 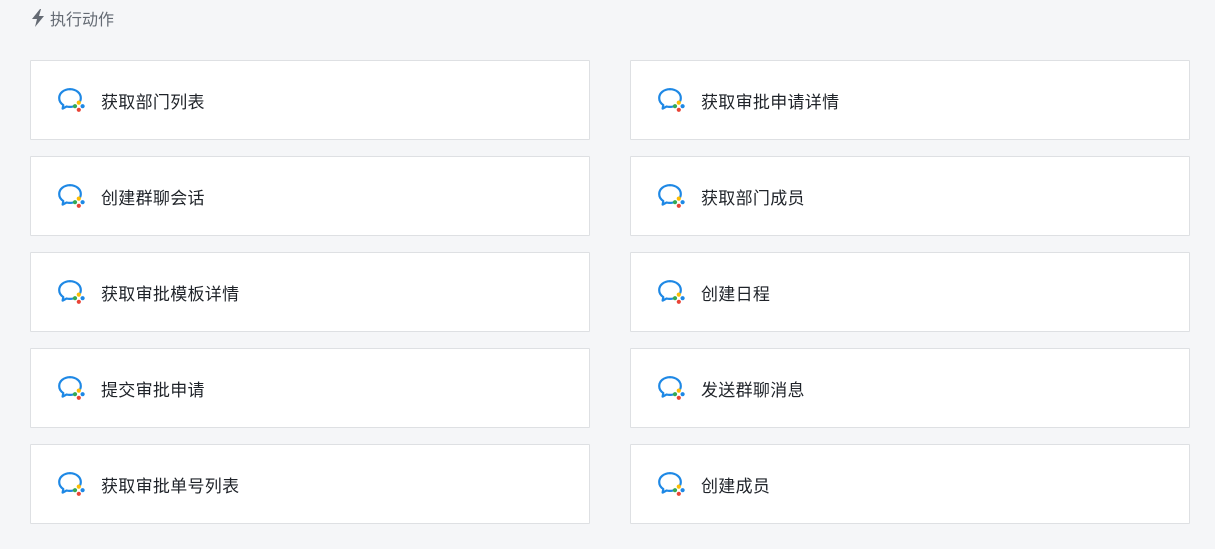 What do you see at coordinates (310, 388) in the screenshot?
I see `action-card-submit-approval: 提交审批申请` at bounding box center [310, 388].